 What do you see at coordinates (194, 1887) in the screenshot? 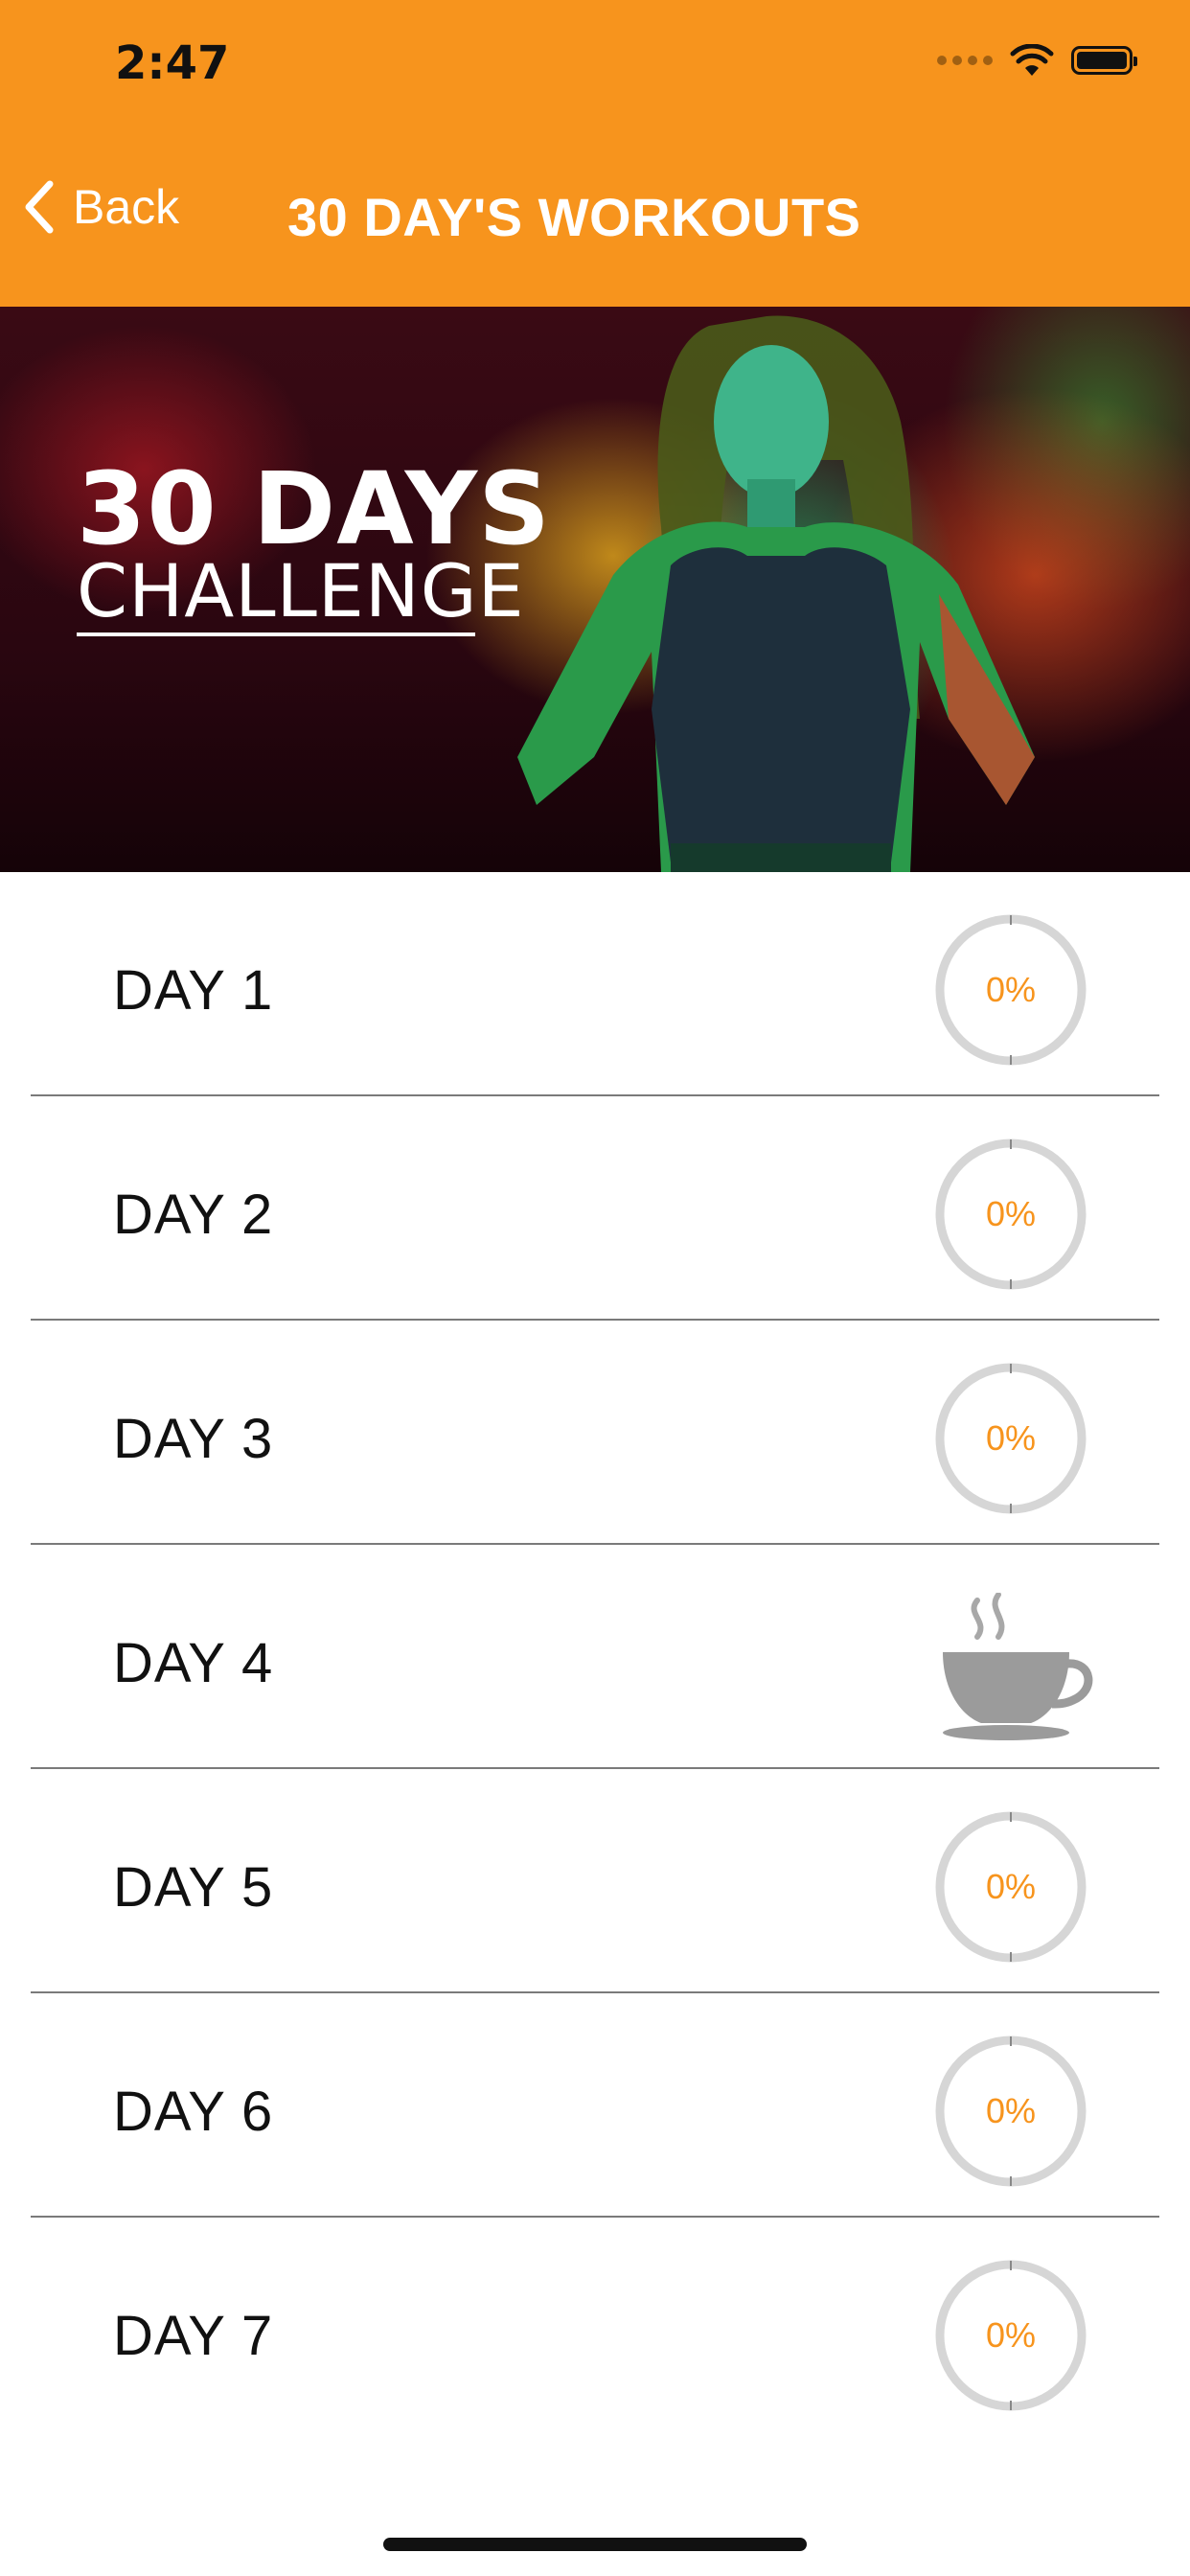
I see `day-label: DAY 5` at bounding box center [194, 1887].